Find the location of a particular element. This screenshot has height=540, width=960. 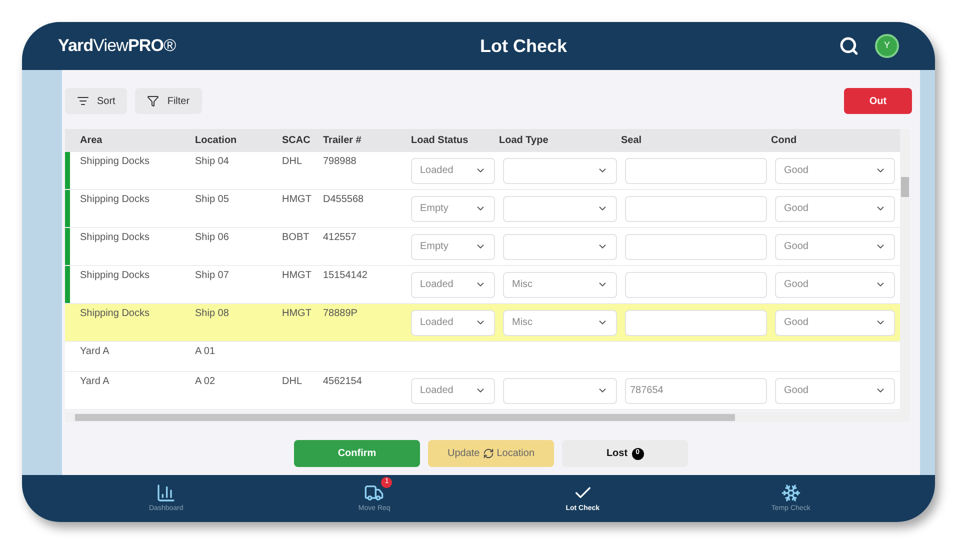

table-cell-text: Ship 07 is located at coordinates (212, 276).